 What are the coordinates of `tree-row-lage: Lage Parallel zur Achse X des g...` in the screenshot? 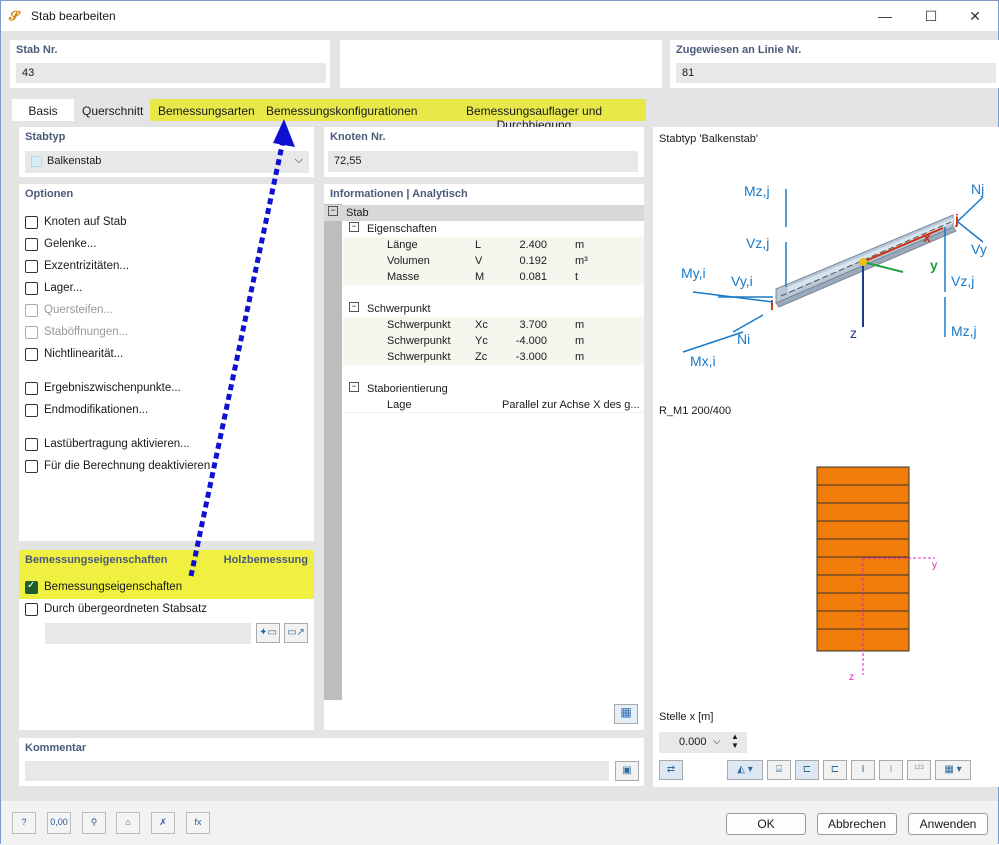 It's located at (493, 405).